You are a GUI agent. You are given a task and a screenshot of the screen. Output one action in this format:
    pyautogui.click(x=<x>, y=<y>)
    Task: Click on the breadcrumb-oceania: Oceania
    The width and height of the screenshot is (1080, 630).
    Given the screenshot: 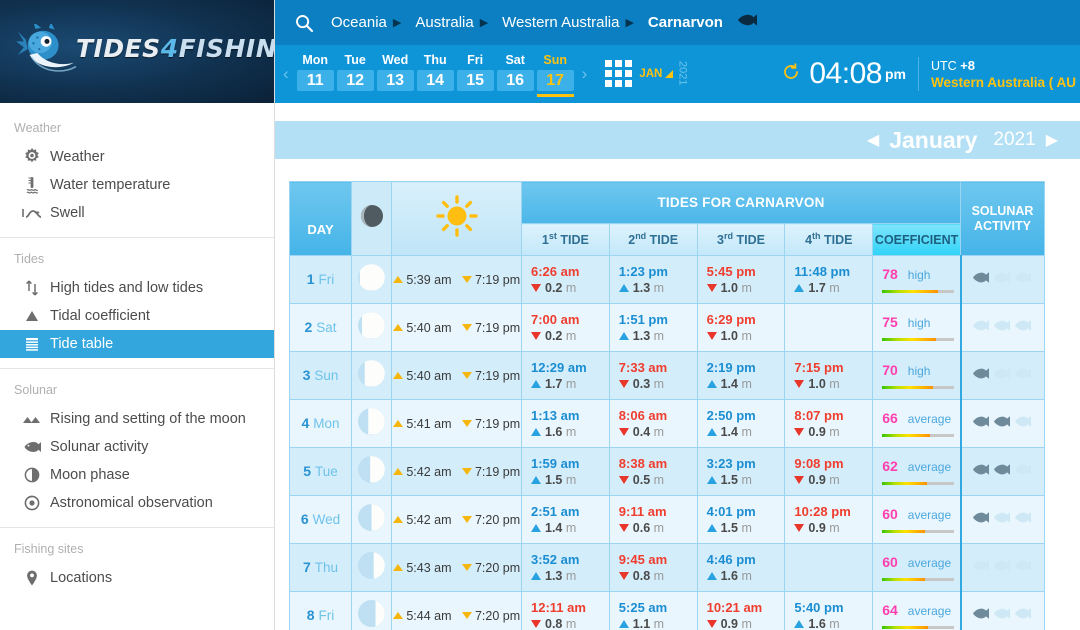 What is the action you would take?
    pyautogui.click(x=355, y=22)
    